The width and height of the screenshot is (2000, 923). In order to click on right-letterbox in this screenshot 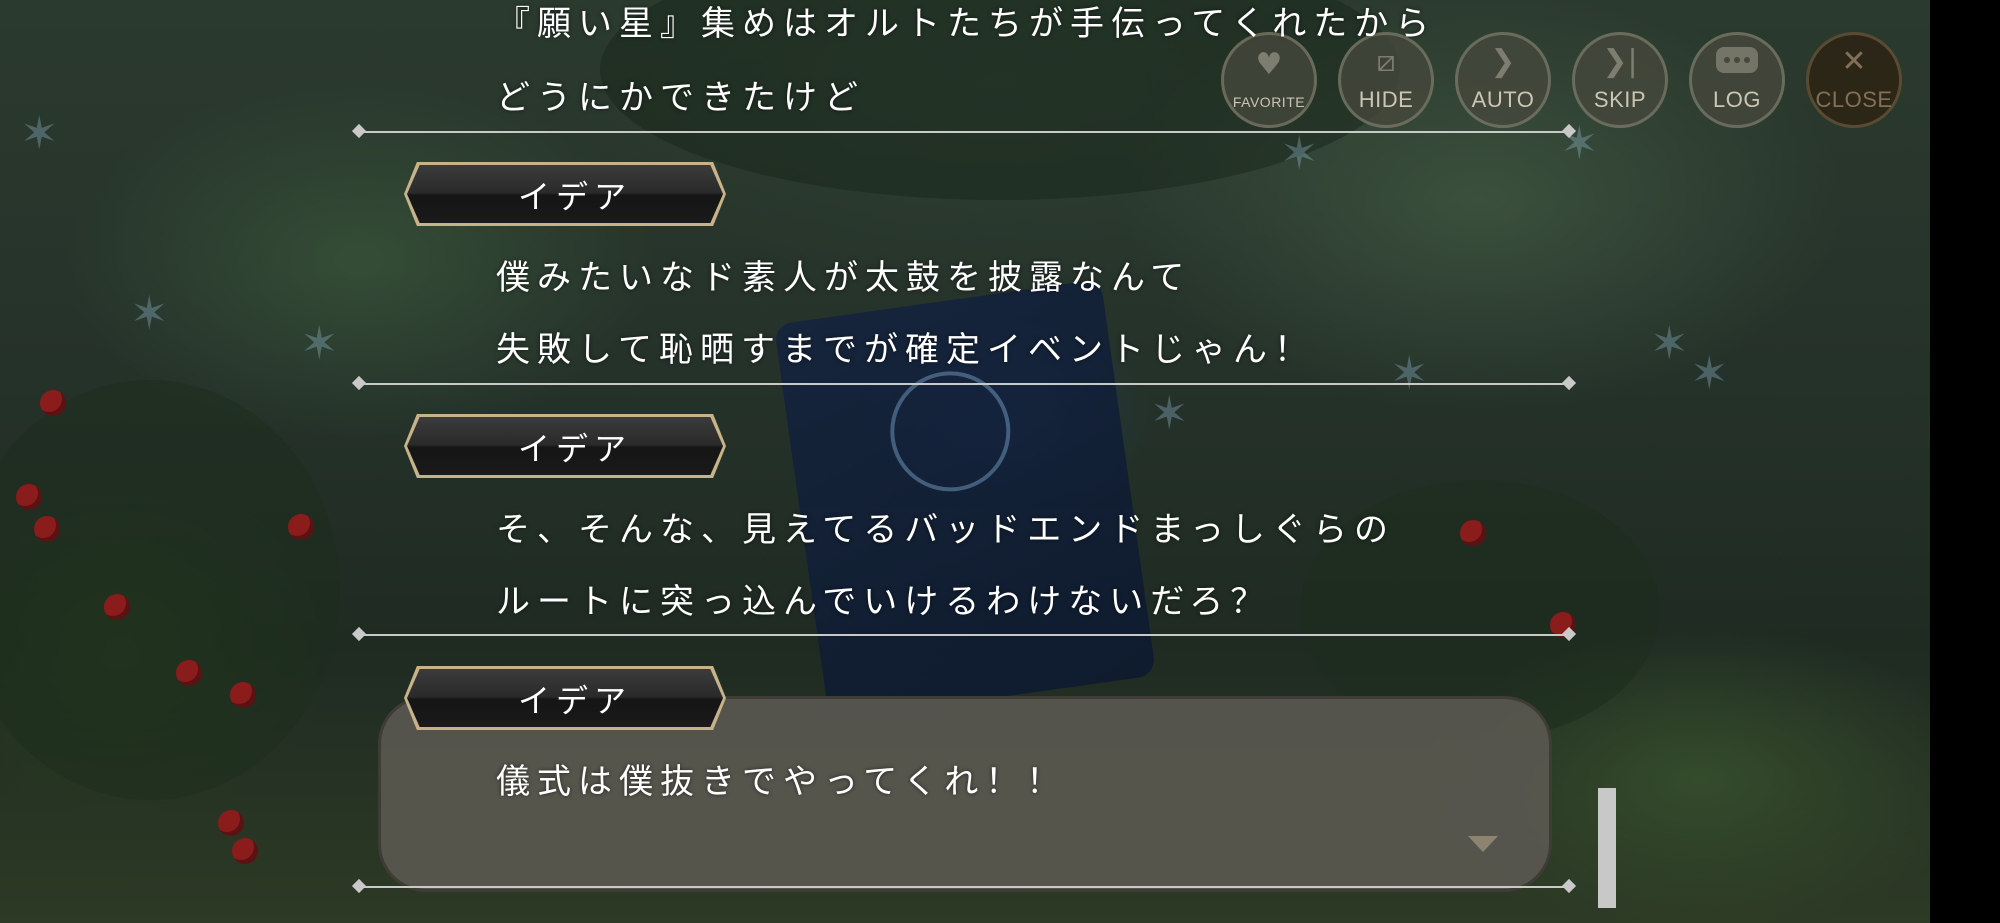, I will do `click(1965, 461)`.